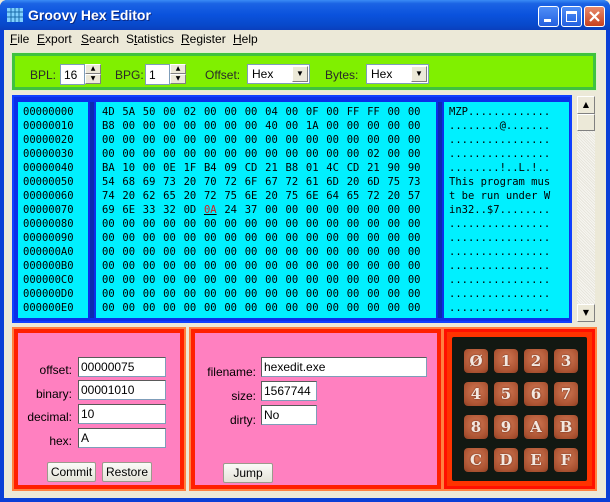  I want to click on scroll-up-button: ▲, so click(586, 105).